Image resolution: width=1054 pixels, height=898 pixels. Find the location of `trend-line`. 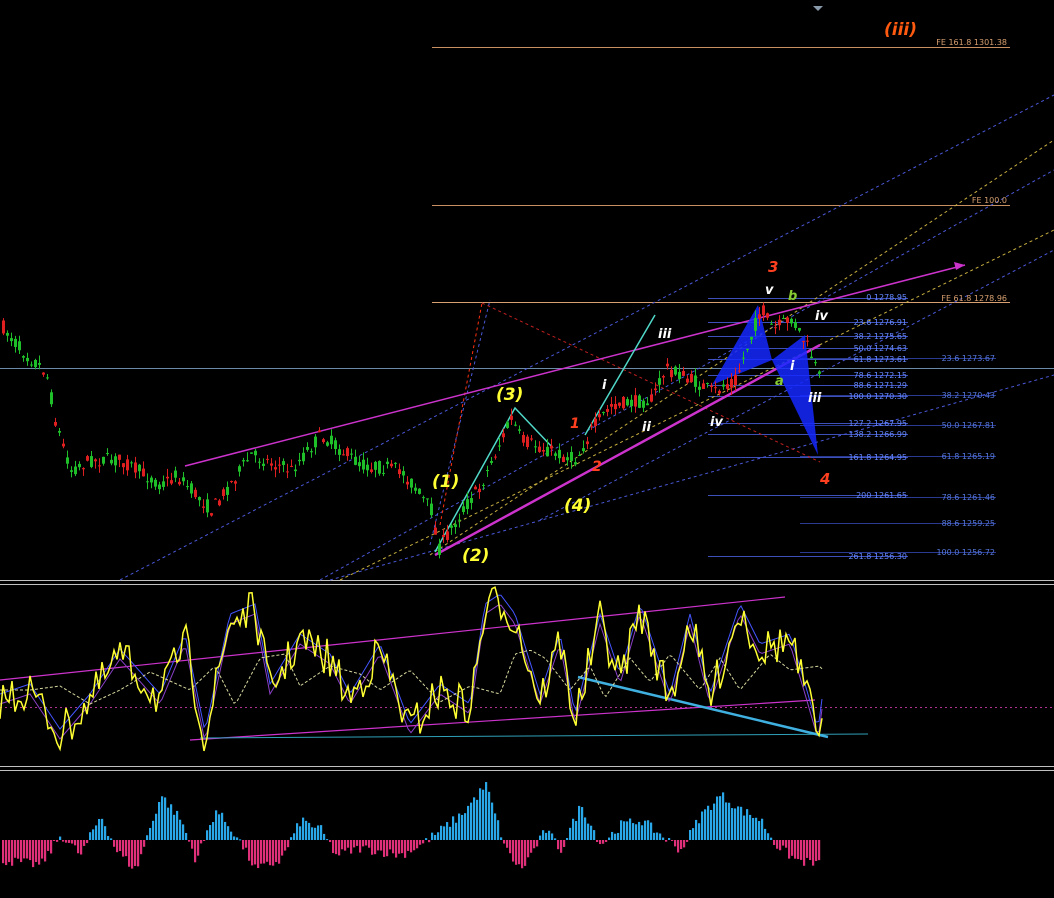

trend-line is located at coordinates (627, 450).